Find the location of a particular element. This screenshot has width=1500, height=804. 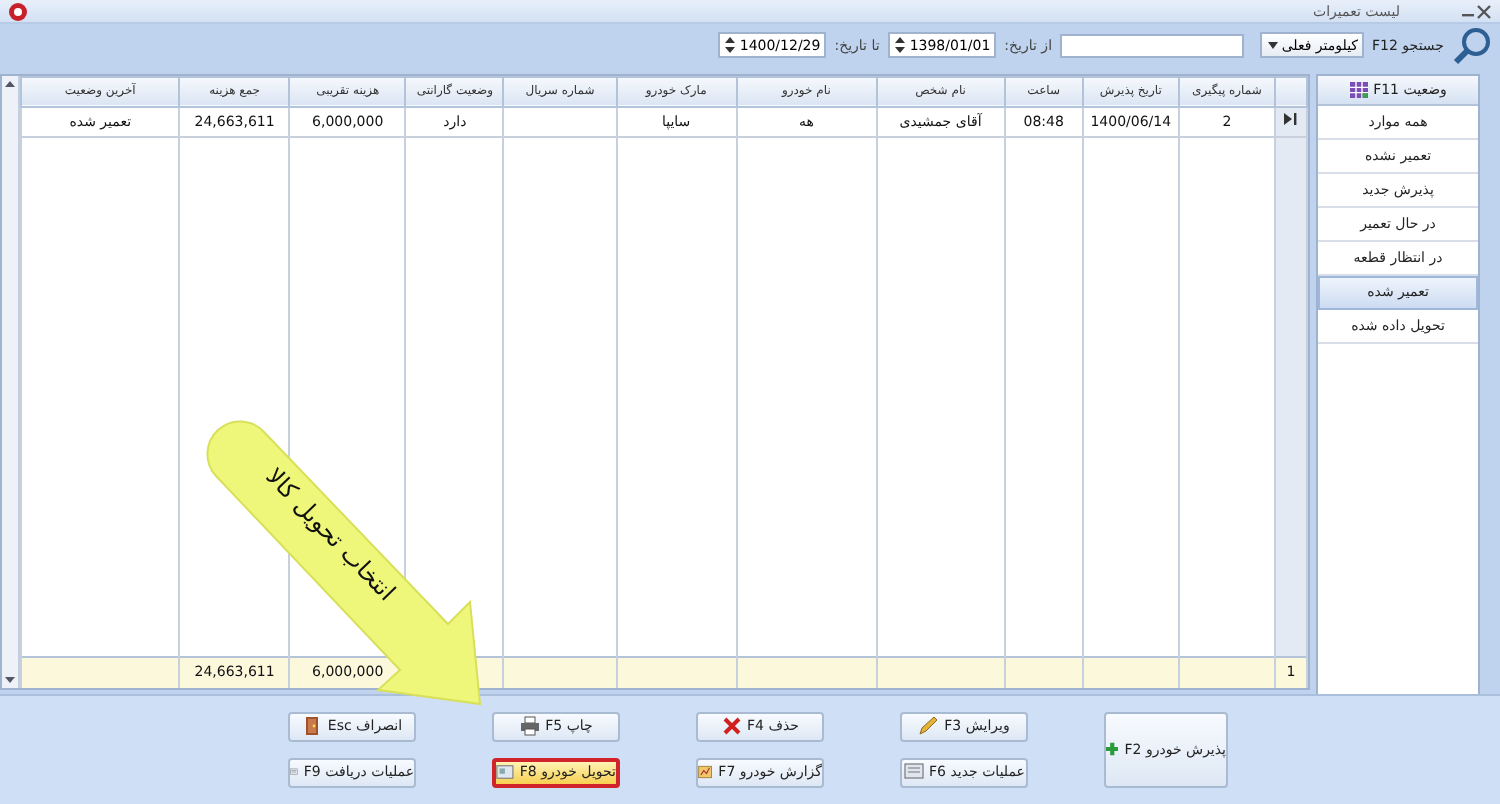

plus-icon is located at coordinates (1112, 749).